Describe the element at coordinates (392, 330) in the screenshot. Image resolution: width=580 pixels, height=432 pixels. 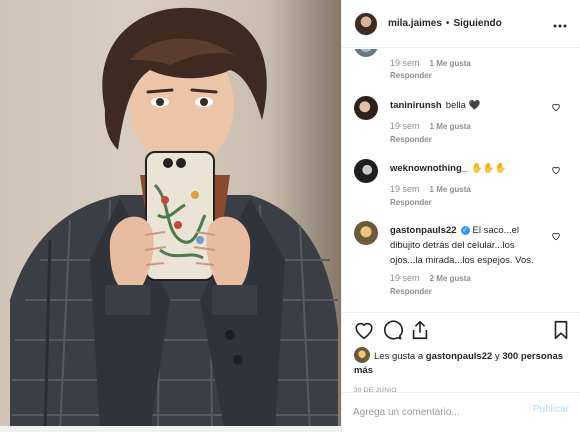
I see `comment-icon` at that location.